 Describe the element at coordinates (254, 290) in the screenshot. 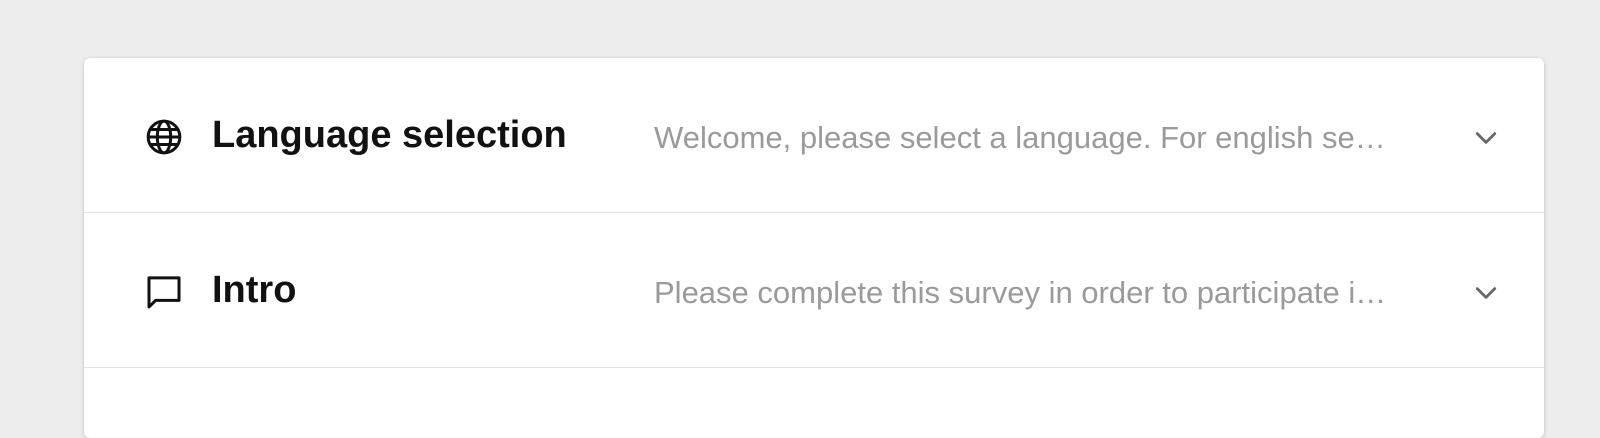

I see `section-title: Intro` at that location.